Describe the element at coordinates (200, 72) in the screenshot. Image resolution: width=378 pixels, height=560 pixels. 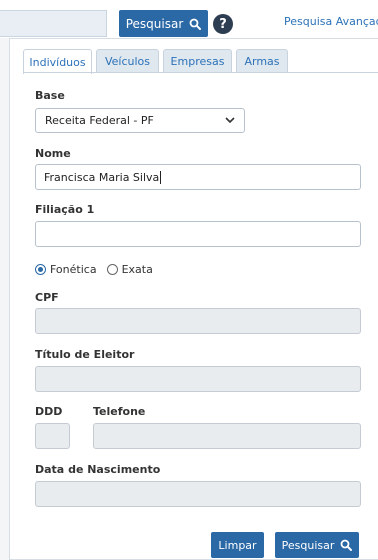
I see `tab-divider` at that location.